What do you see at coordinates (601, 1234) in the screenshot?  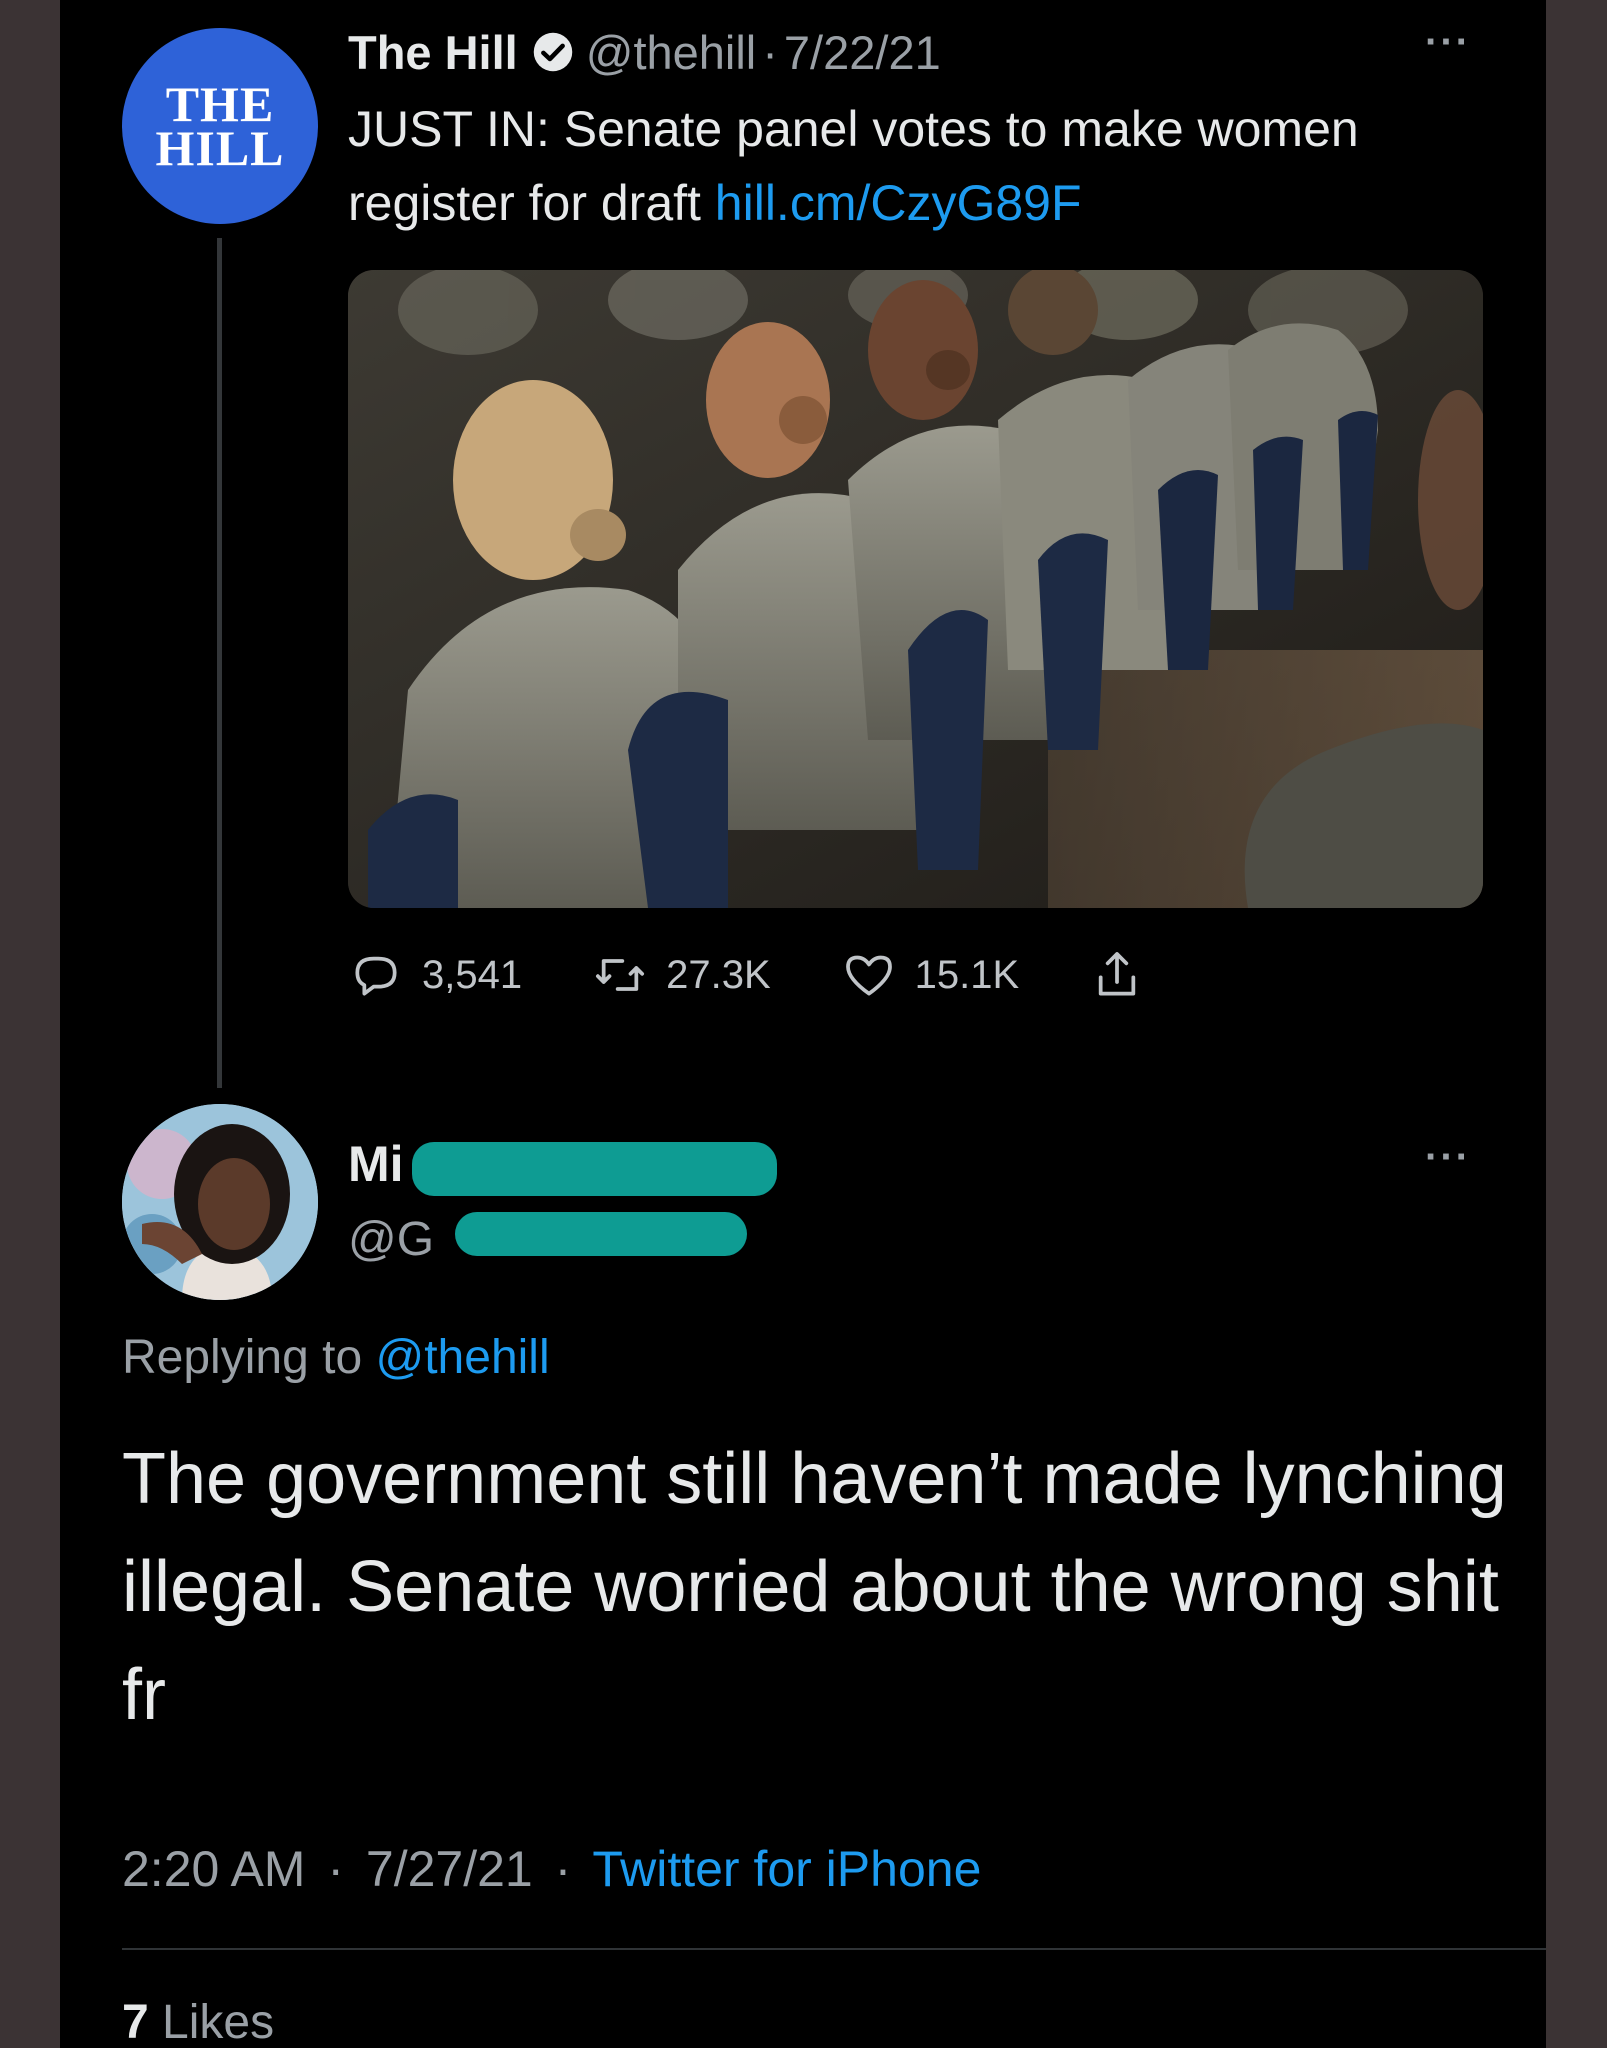 I see `handle-redaction` at bounding box center [601, 1234].